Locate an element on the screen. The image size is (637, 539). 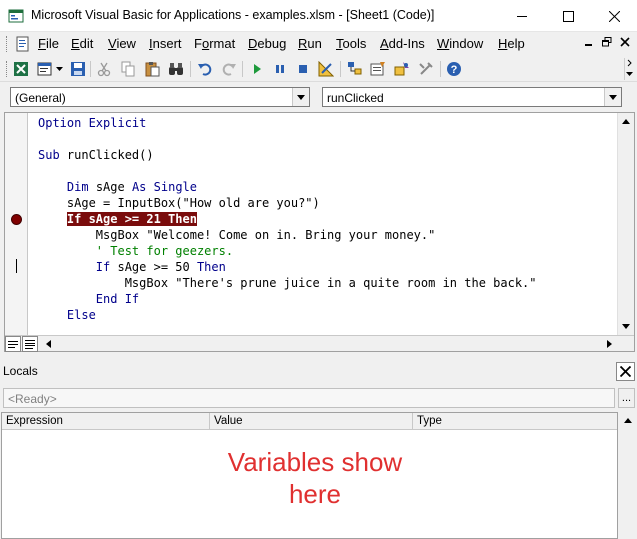
code-line: Dim sAge As Single is located at coordinates (117, 187).